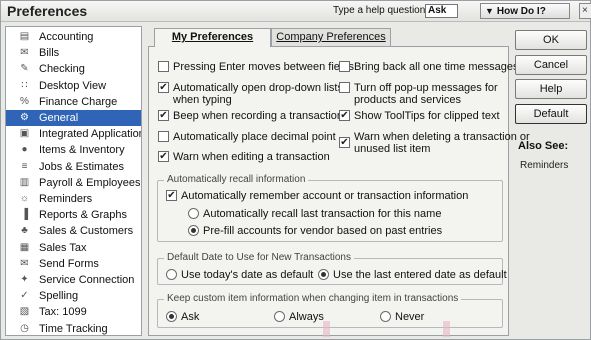 Image resolution: width=591 pixels, height=340 pixels. What do you see at coordinates (306, 317) in the screenshot?
I see `always-label: Always` at bounding box center [306, 317].